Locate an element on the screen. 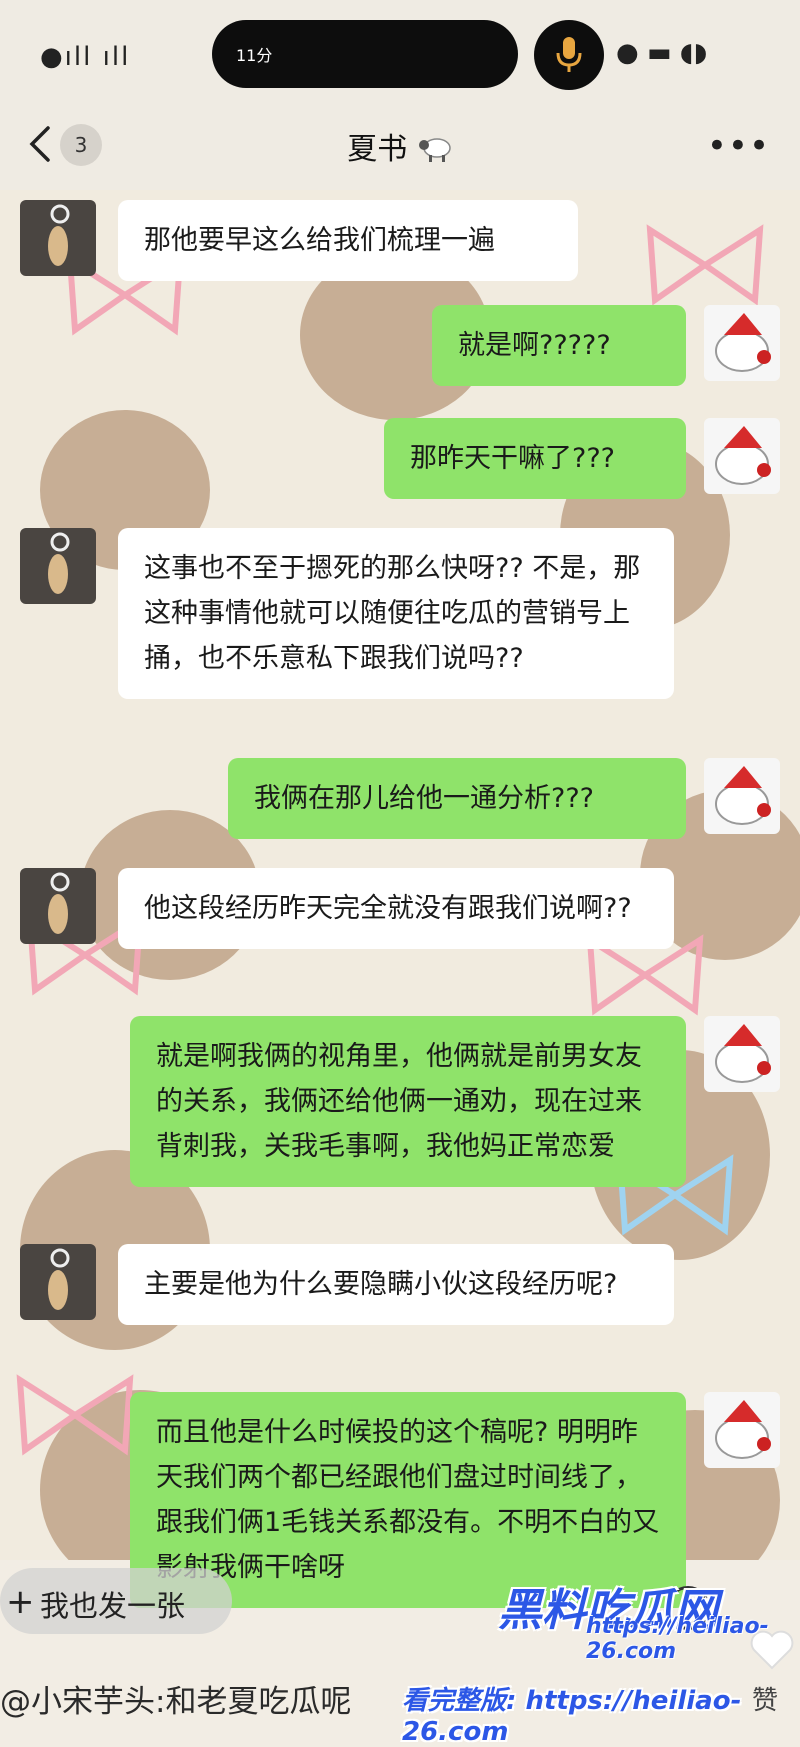  status-icons-left: ●ıll ıll is located at coordinates (85, 57).